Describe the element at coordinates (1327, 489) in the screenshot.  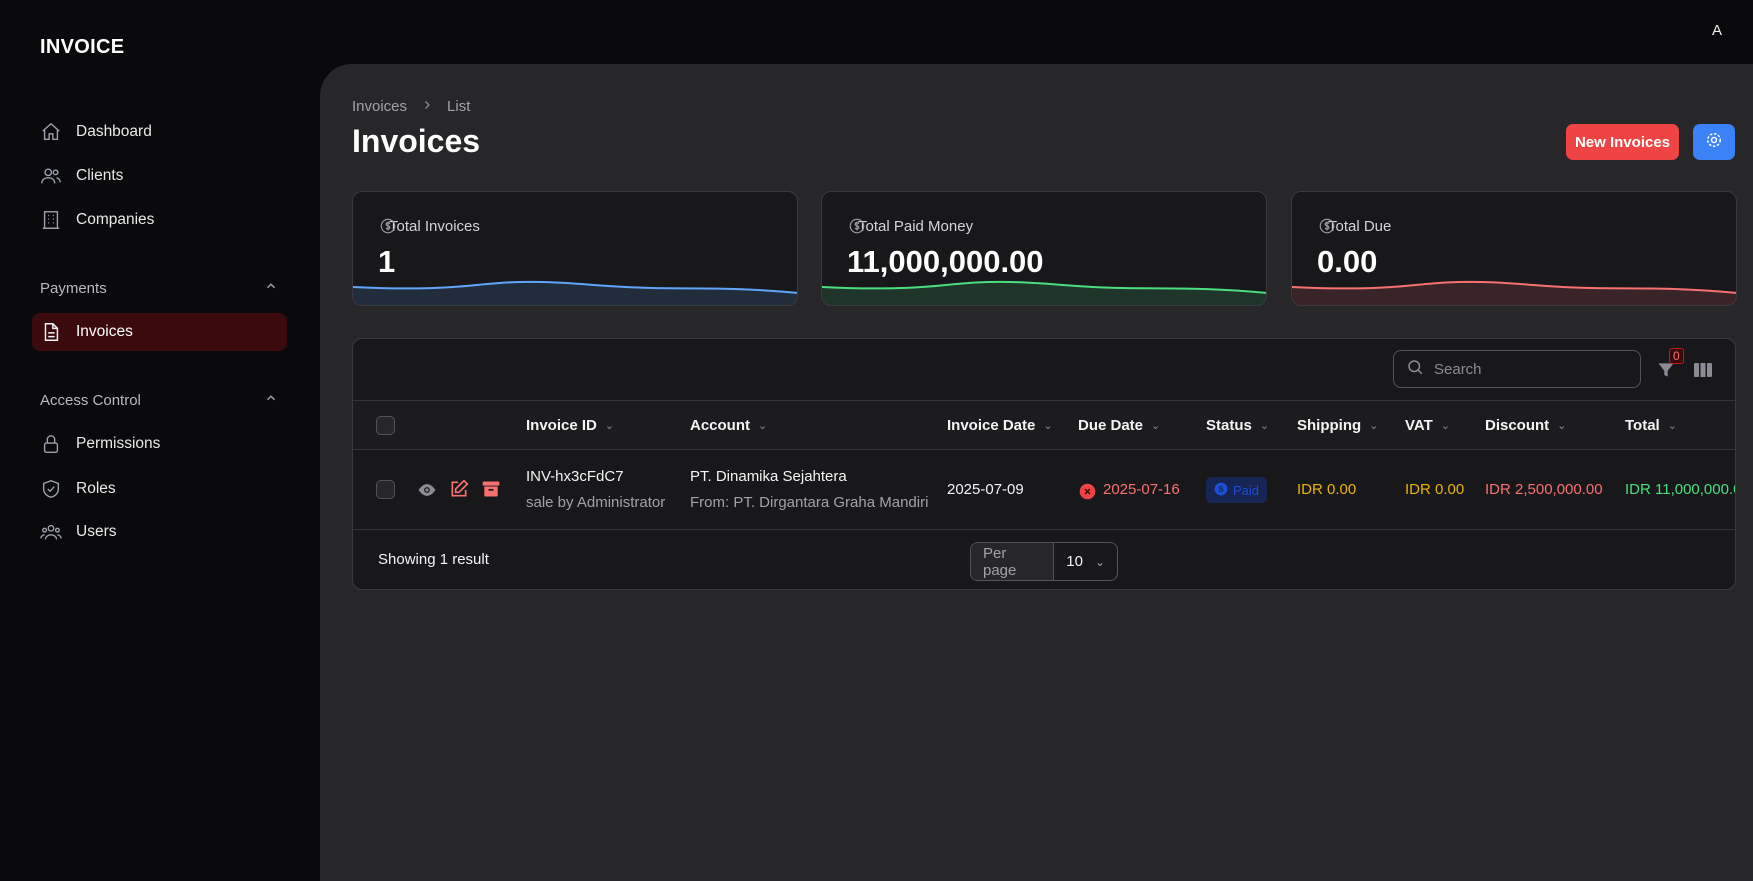
I see `shipping: IDR 0.00` at that location.